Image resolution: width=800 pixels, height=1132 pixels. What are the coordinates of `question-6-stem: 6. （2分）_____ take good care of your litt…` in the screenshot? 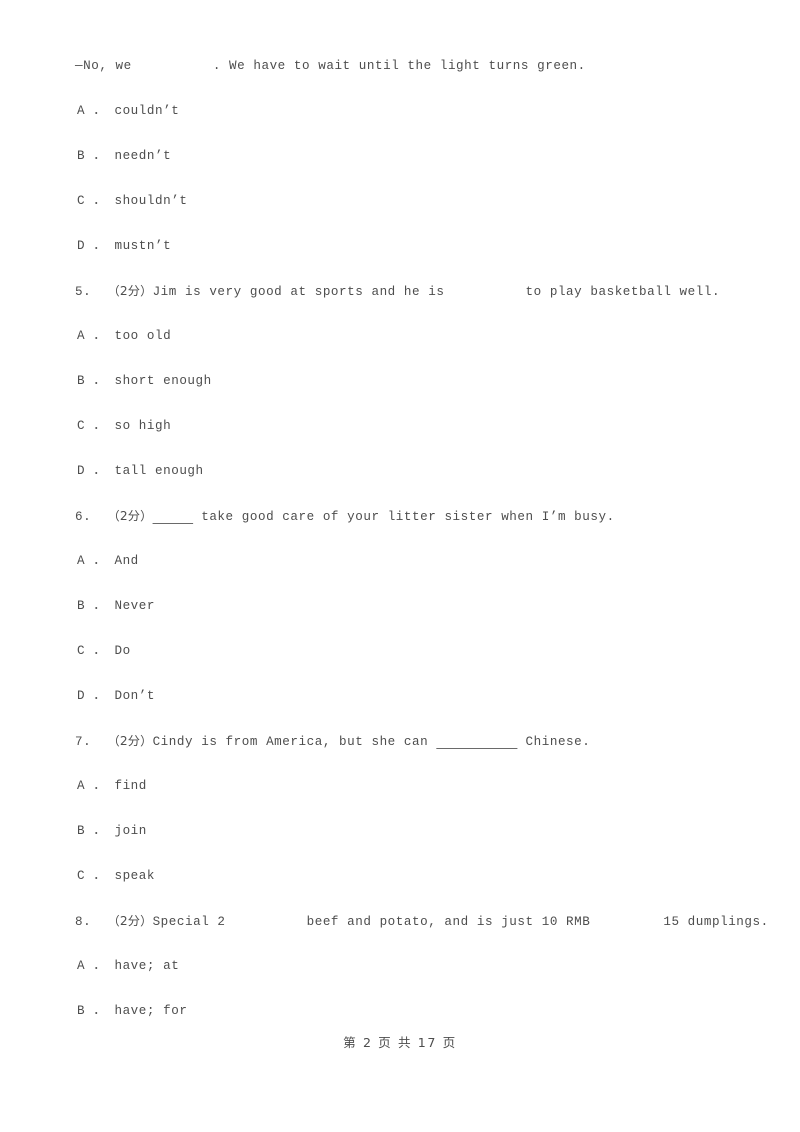 It's located at (400, 527).